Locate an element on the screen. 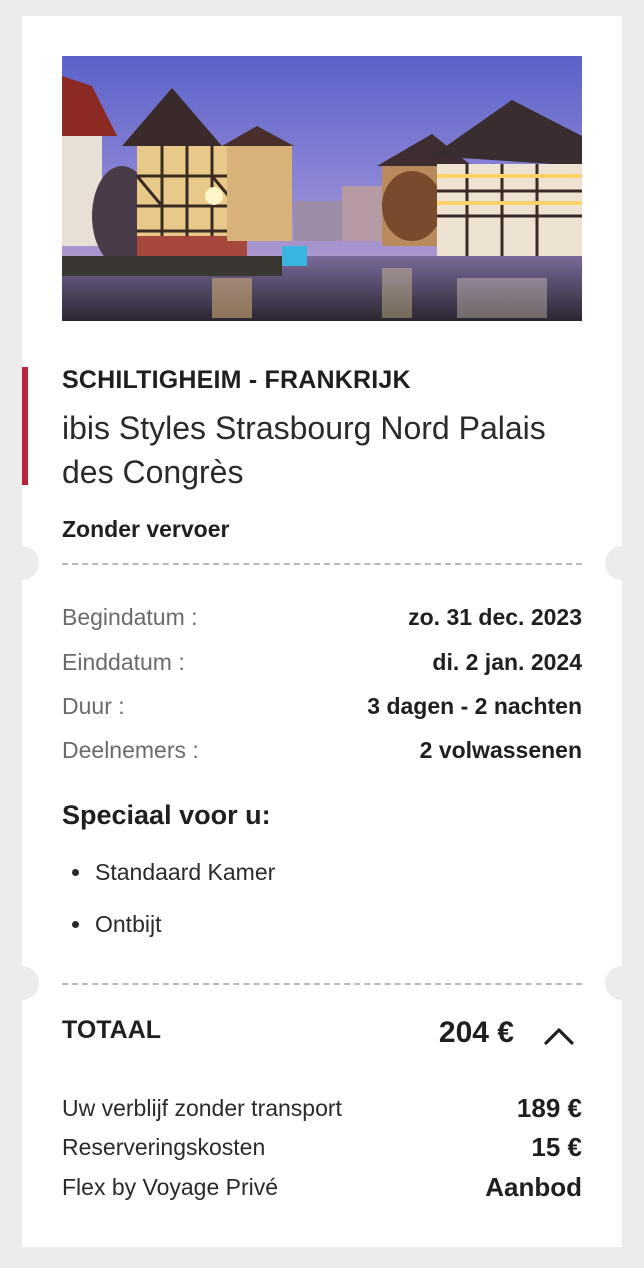 The image size is (644, 1268). price-value: 15 € is located at coordinates (556, 1146).